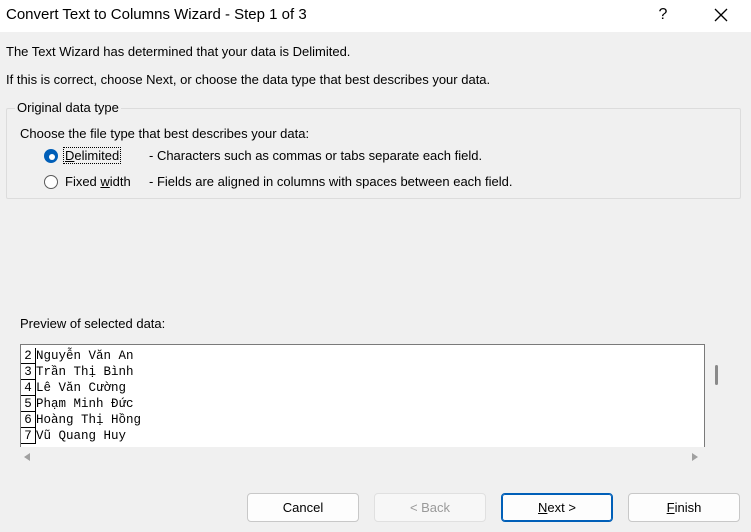  Describe the element at coordinates (663, 15) in the screenshot. I see `help-icon: ?` at that location.